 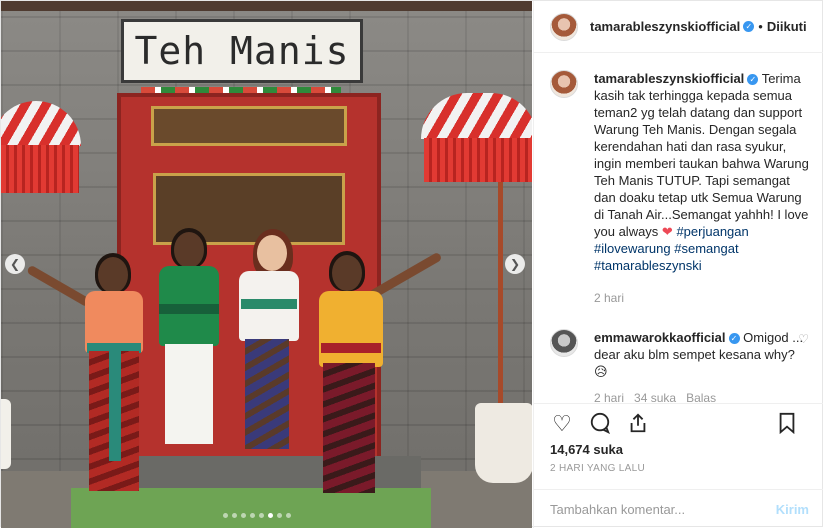 I want to click on caption-timestamp: 2 hari, so click(x=701, y=298).